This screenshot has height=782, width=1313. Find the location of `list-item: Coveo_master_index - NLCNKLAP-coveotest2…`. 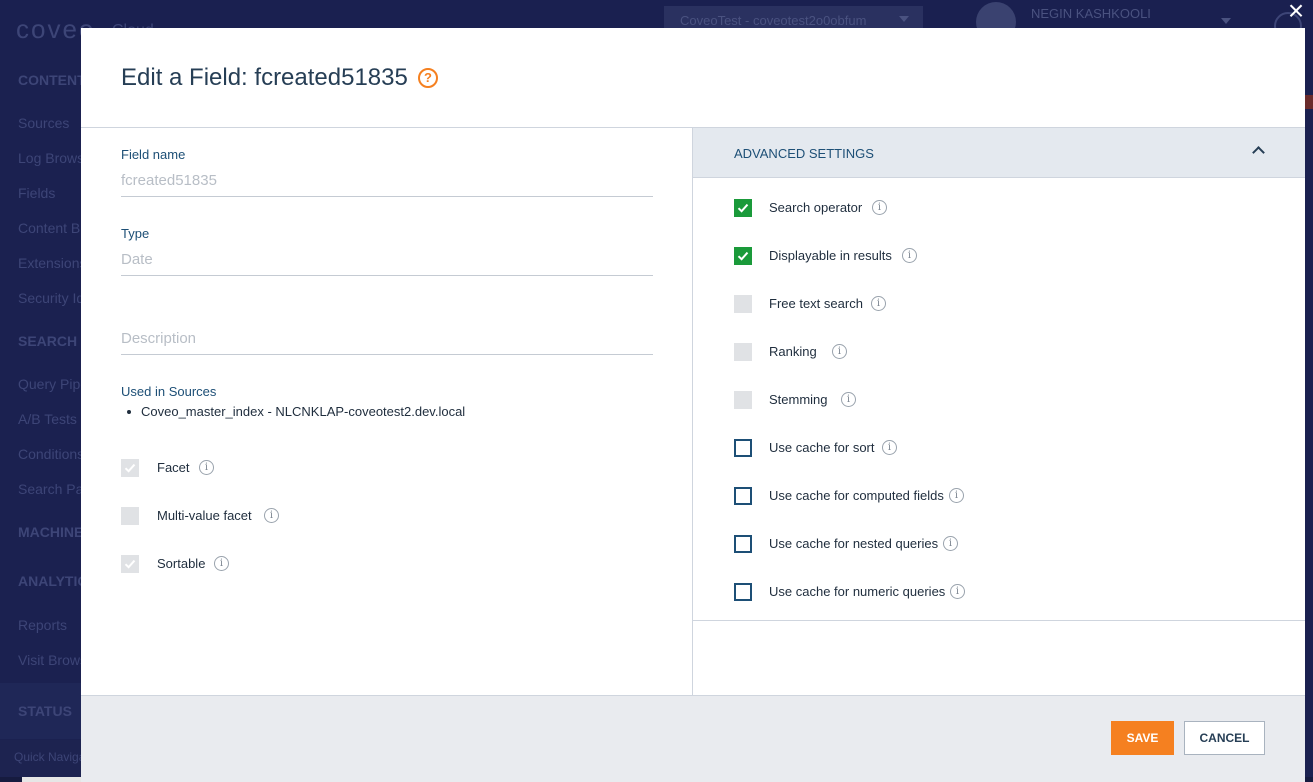

list-item: Coveo_master_index - NLCNKLAP-coveotest2… is located at coordinates (303, 411).